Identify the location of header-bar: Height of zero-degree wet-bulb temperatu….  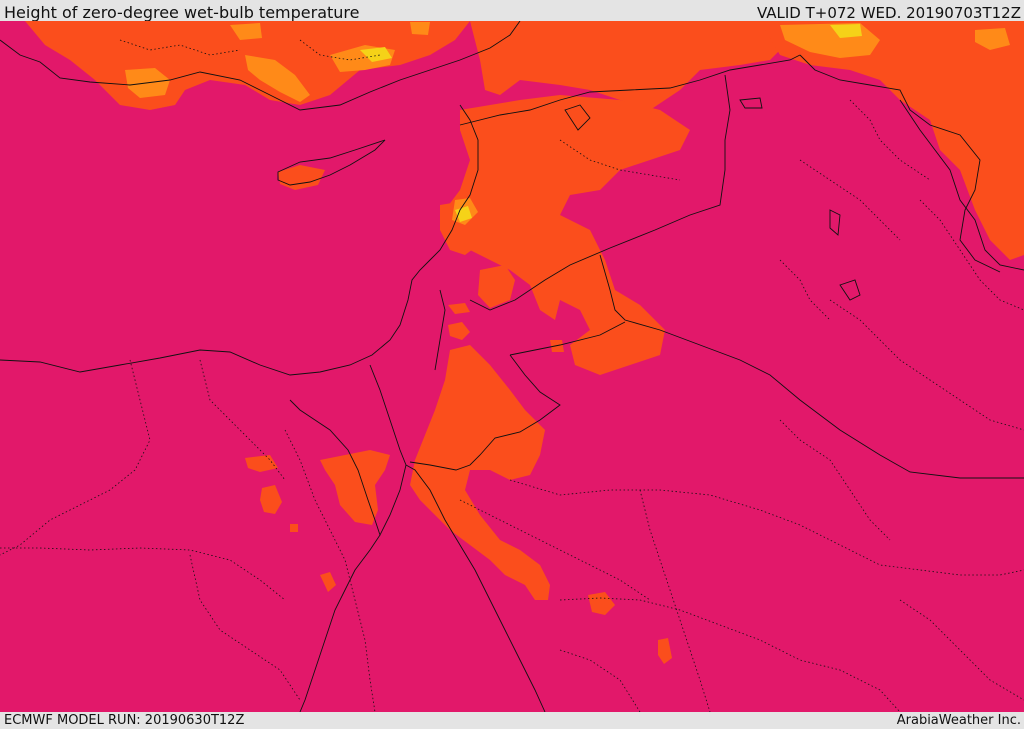
(512, 11).